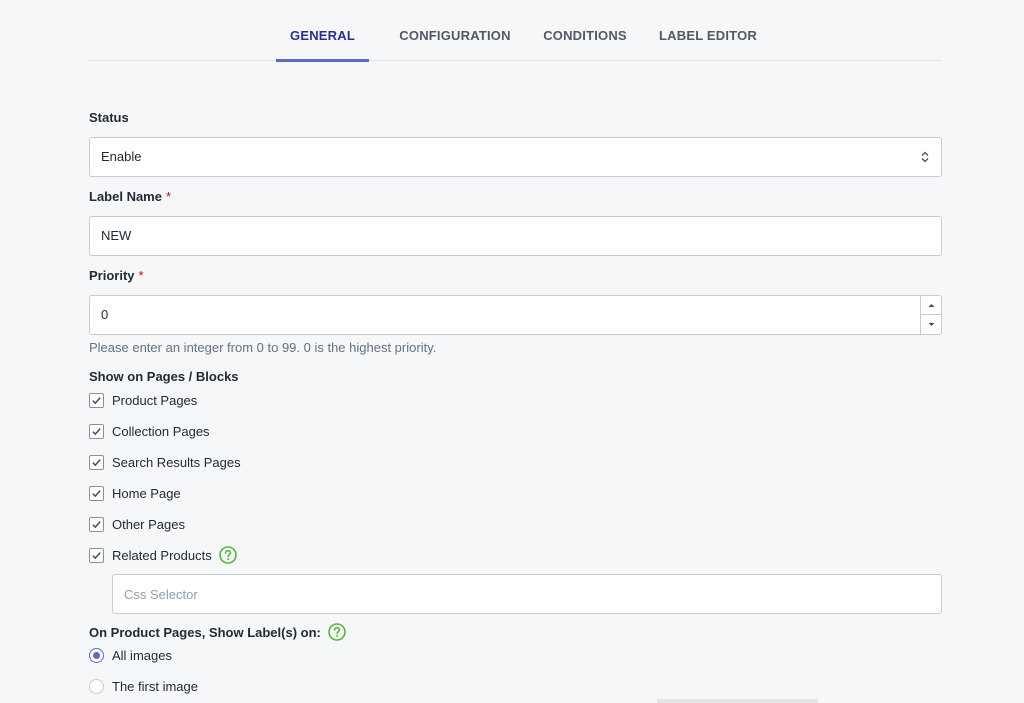 This screenshot has width=1024, height=703. What do you see at coordinates (322, 31) in the screenshot?
I see `tab-general: GENERAL` at bounding box center [322, 31].